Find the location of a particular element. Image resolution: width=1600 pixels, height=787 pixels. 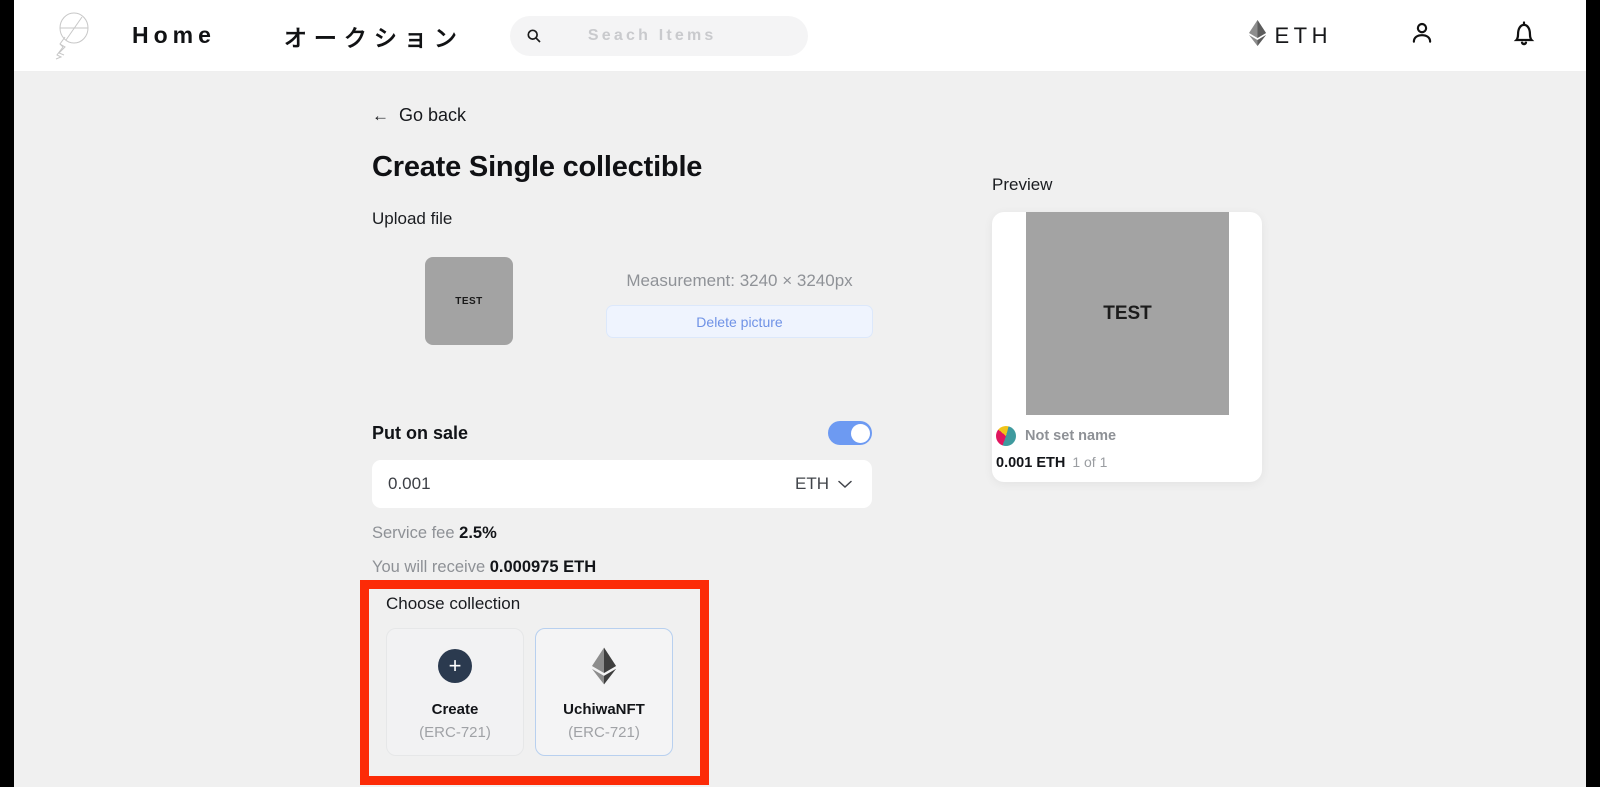

thumbnail-text: TEST is located at coordinates (469, 301).